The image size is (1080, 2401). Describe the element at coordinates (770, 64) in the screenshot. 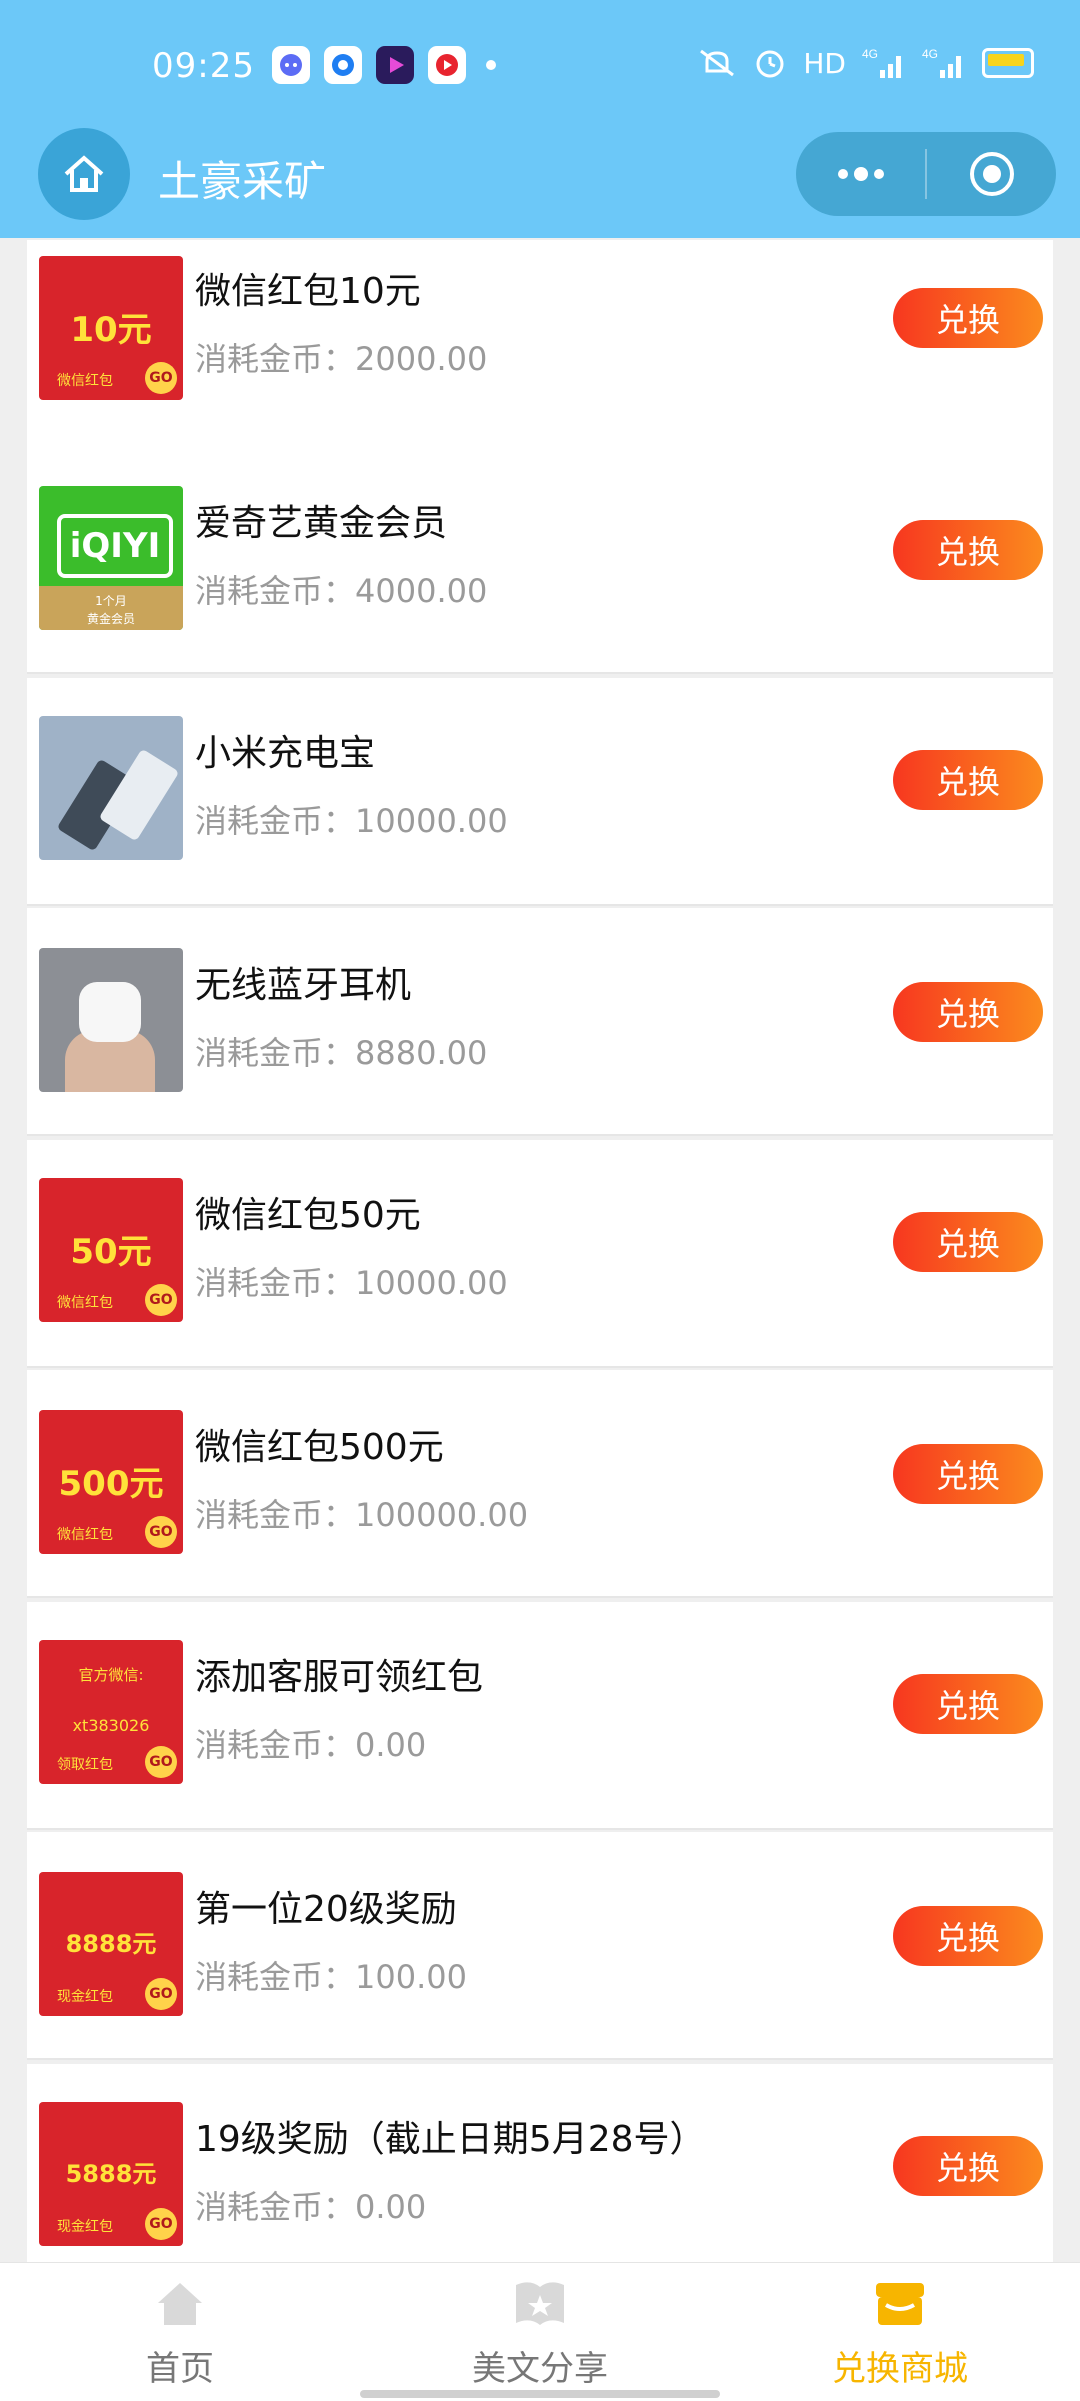

I see `alarm-icon` at that location.